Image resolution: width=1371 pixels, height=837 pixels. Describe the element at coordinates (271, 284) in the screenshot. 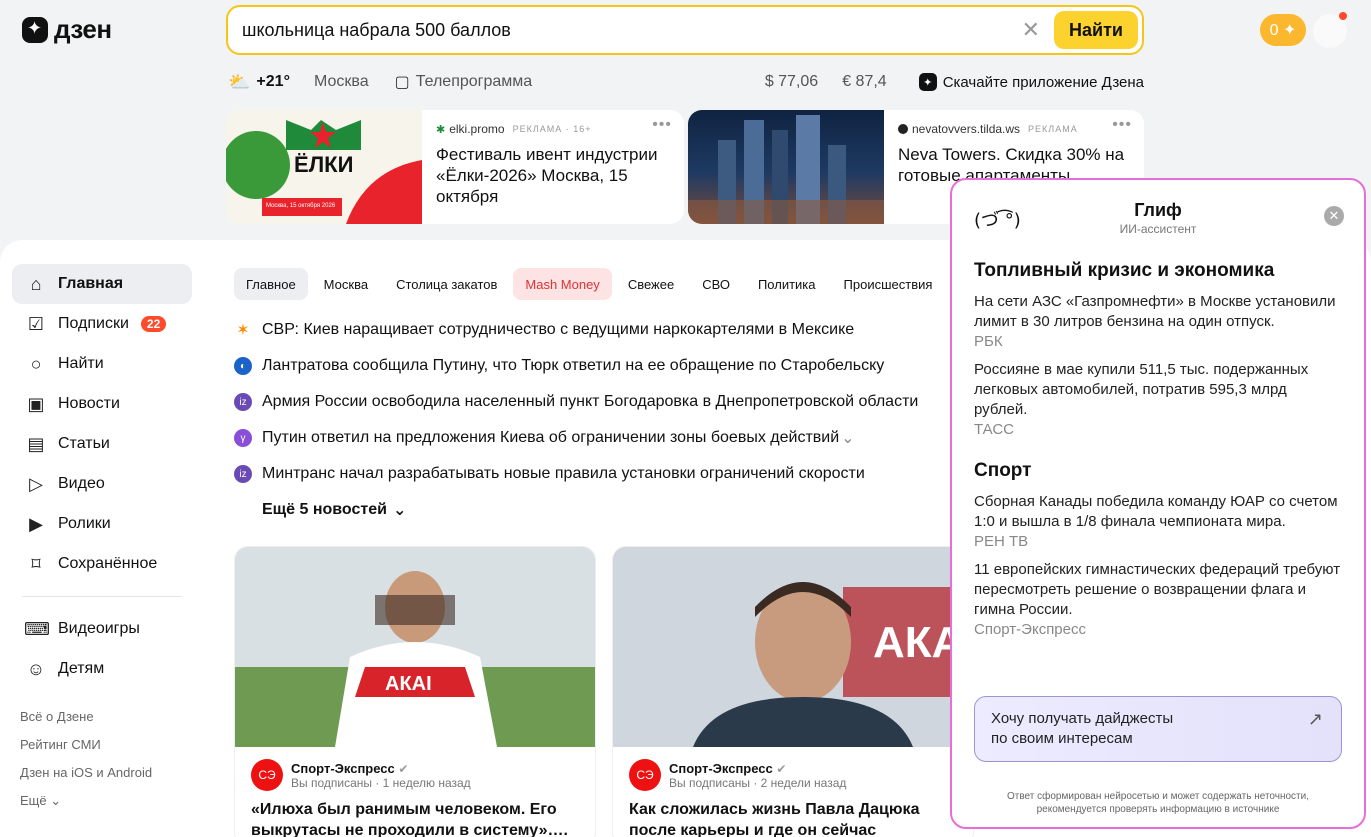

I see `tab-main: Главное` at that location.